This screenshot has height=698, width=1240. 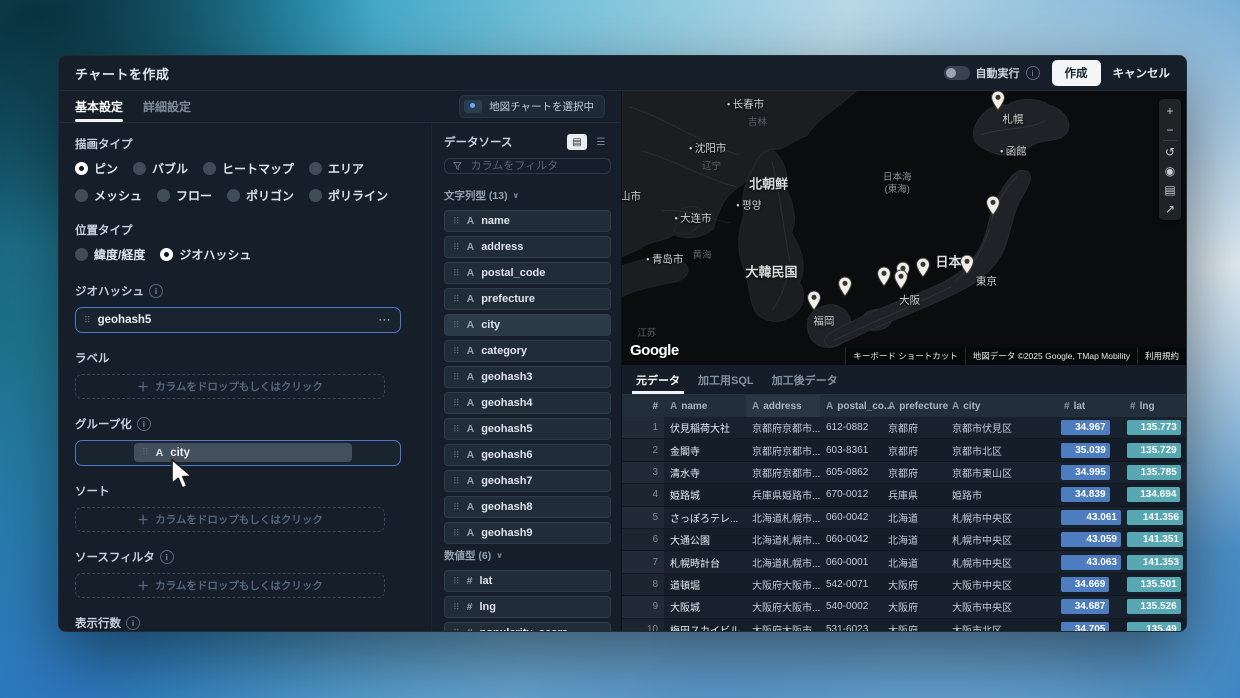 What do you see at coordinates (1085, 450) in the screenshot?
I see `value-bar: 35.039` at bounding box center [1085, 450].